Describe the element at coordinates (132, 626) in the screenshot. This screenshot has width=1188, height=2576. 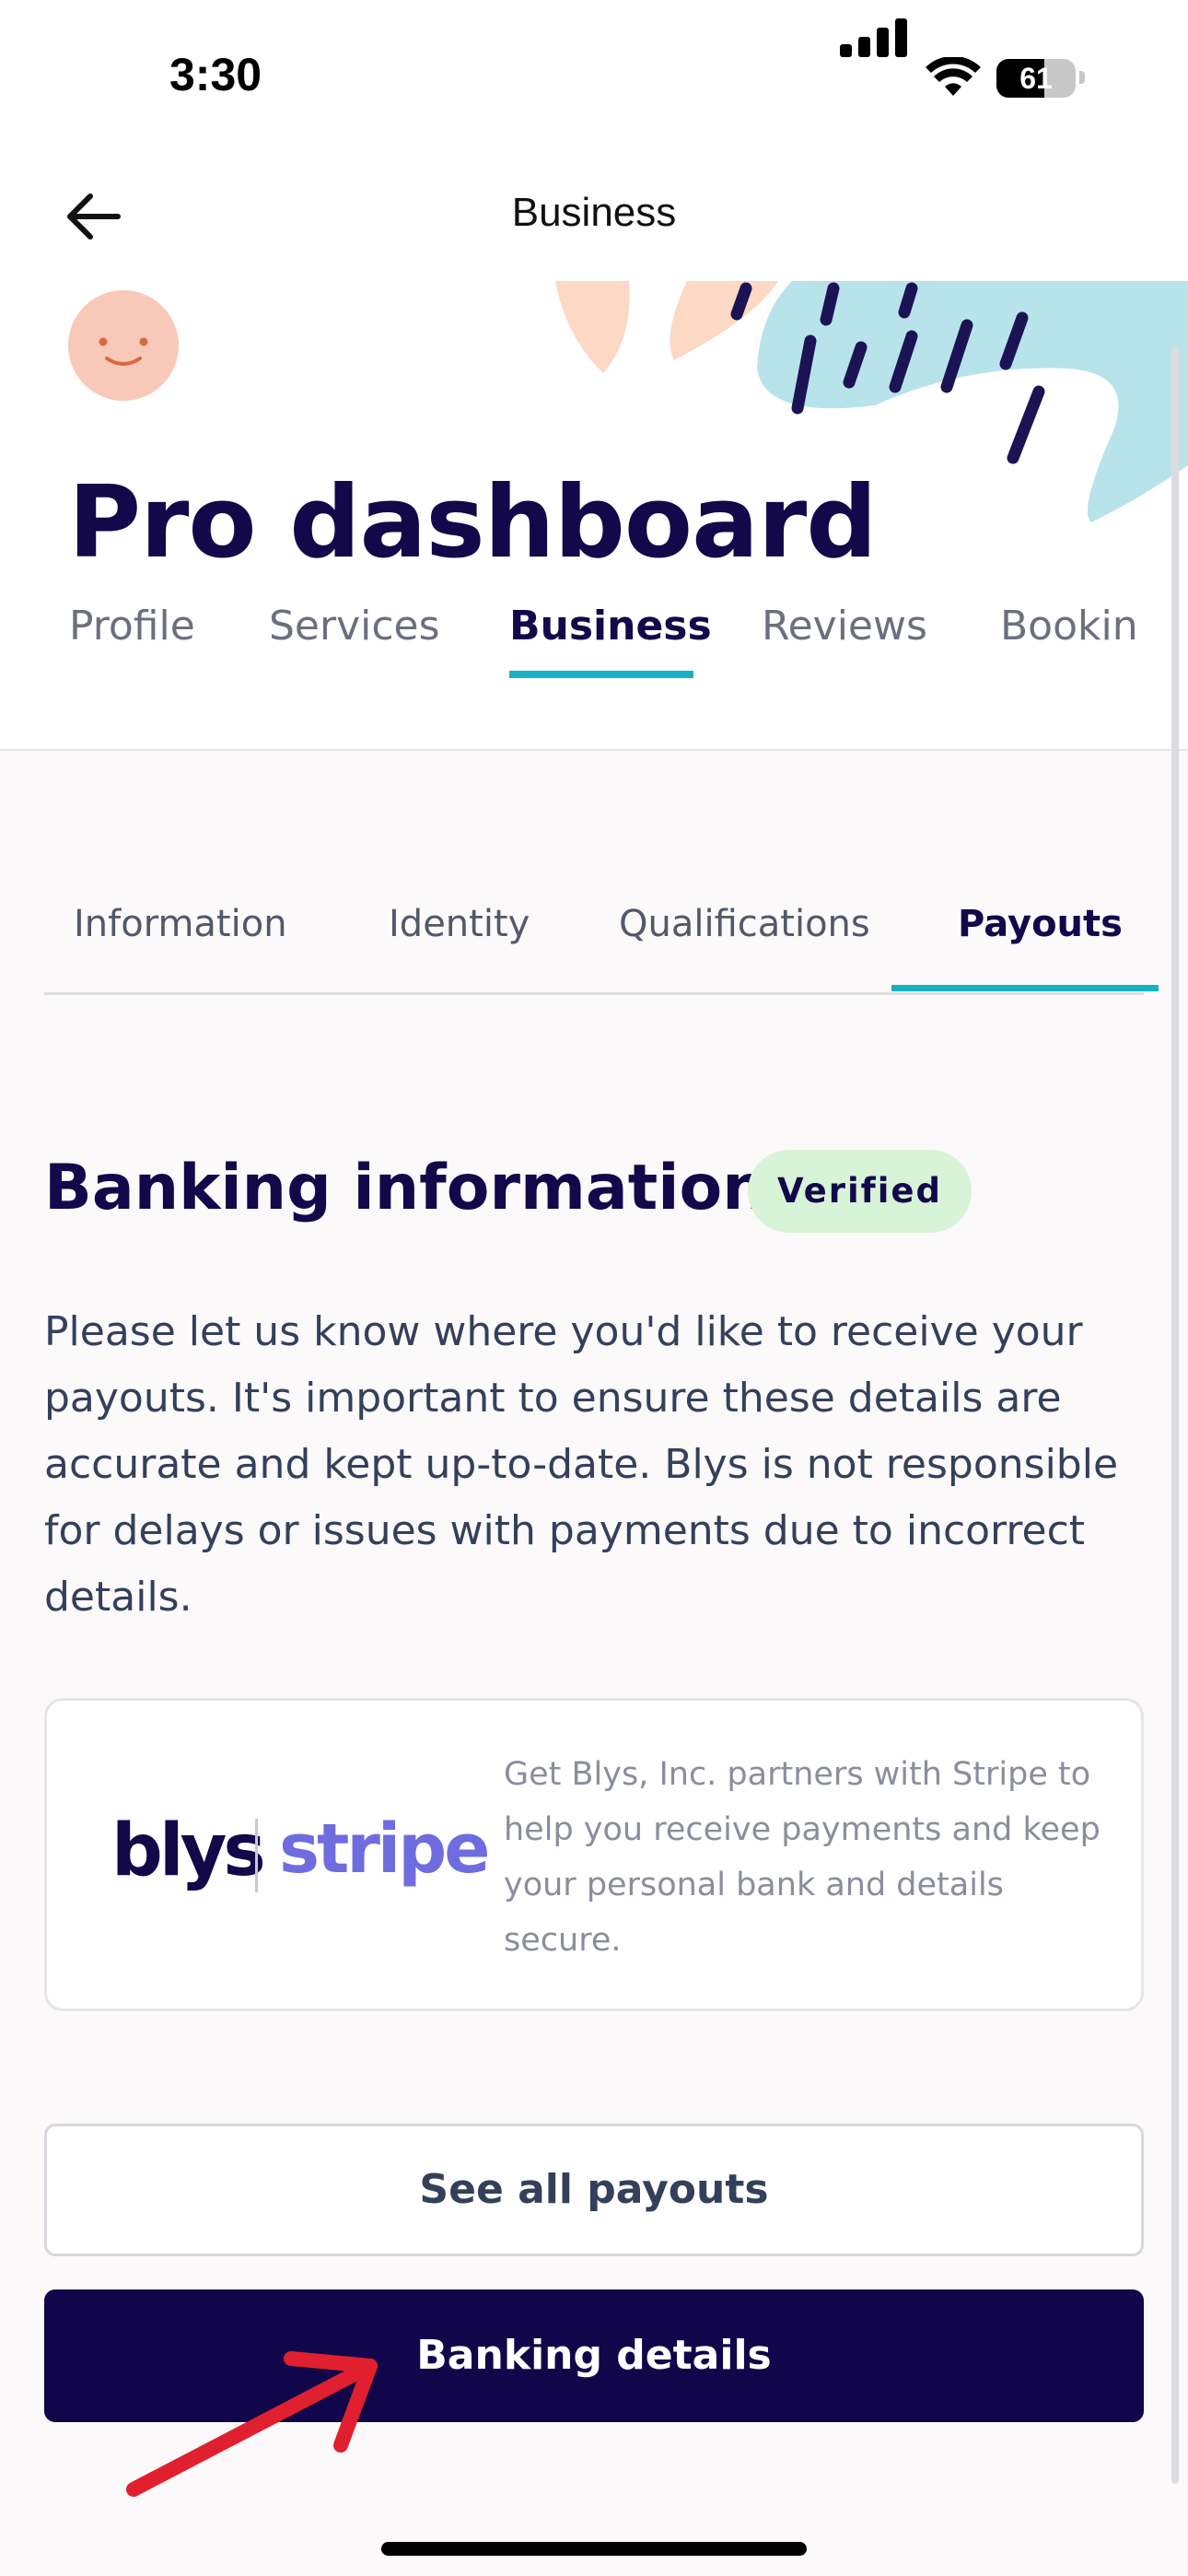
I see `tab-profile: Profile` at that location.